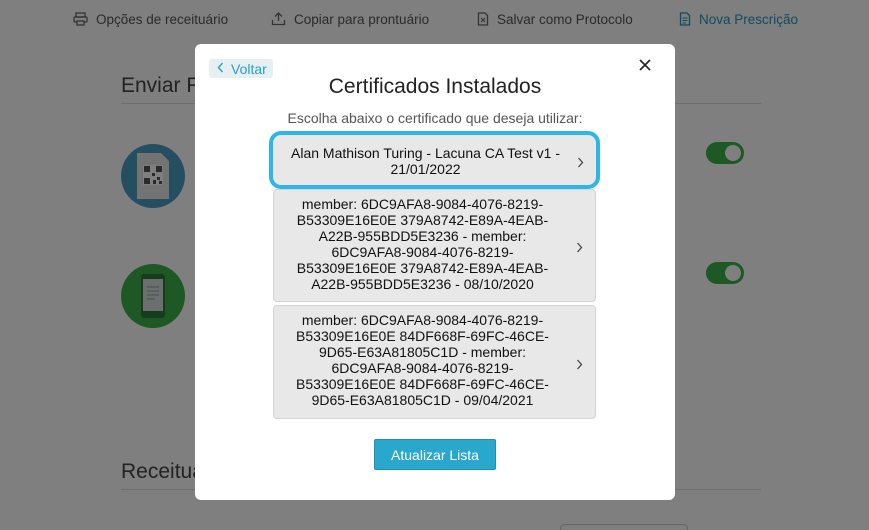 The image size is (869, 530). I want to click on certificate-line: 9D65-E63A81805C1D - member:, so click(422, 351).